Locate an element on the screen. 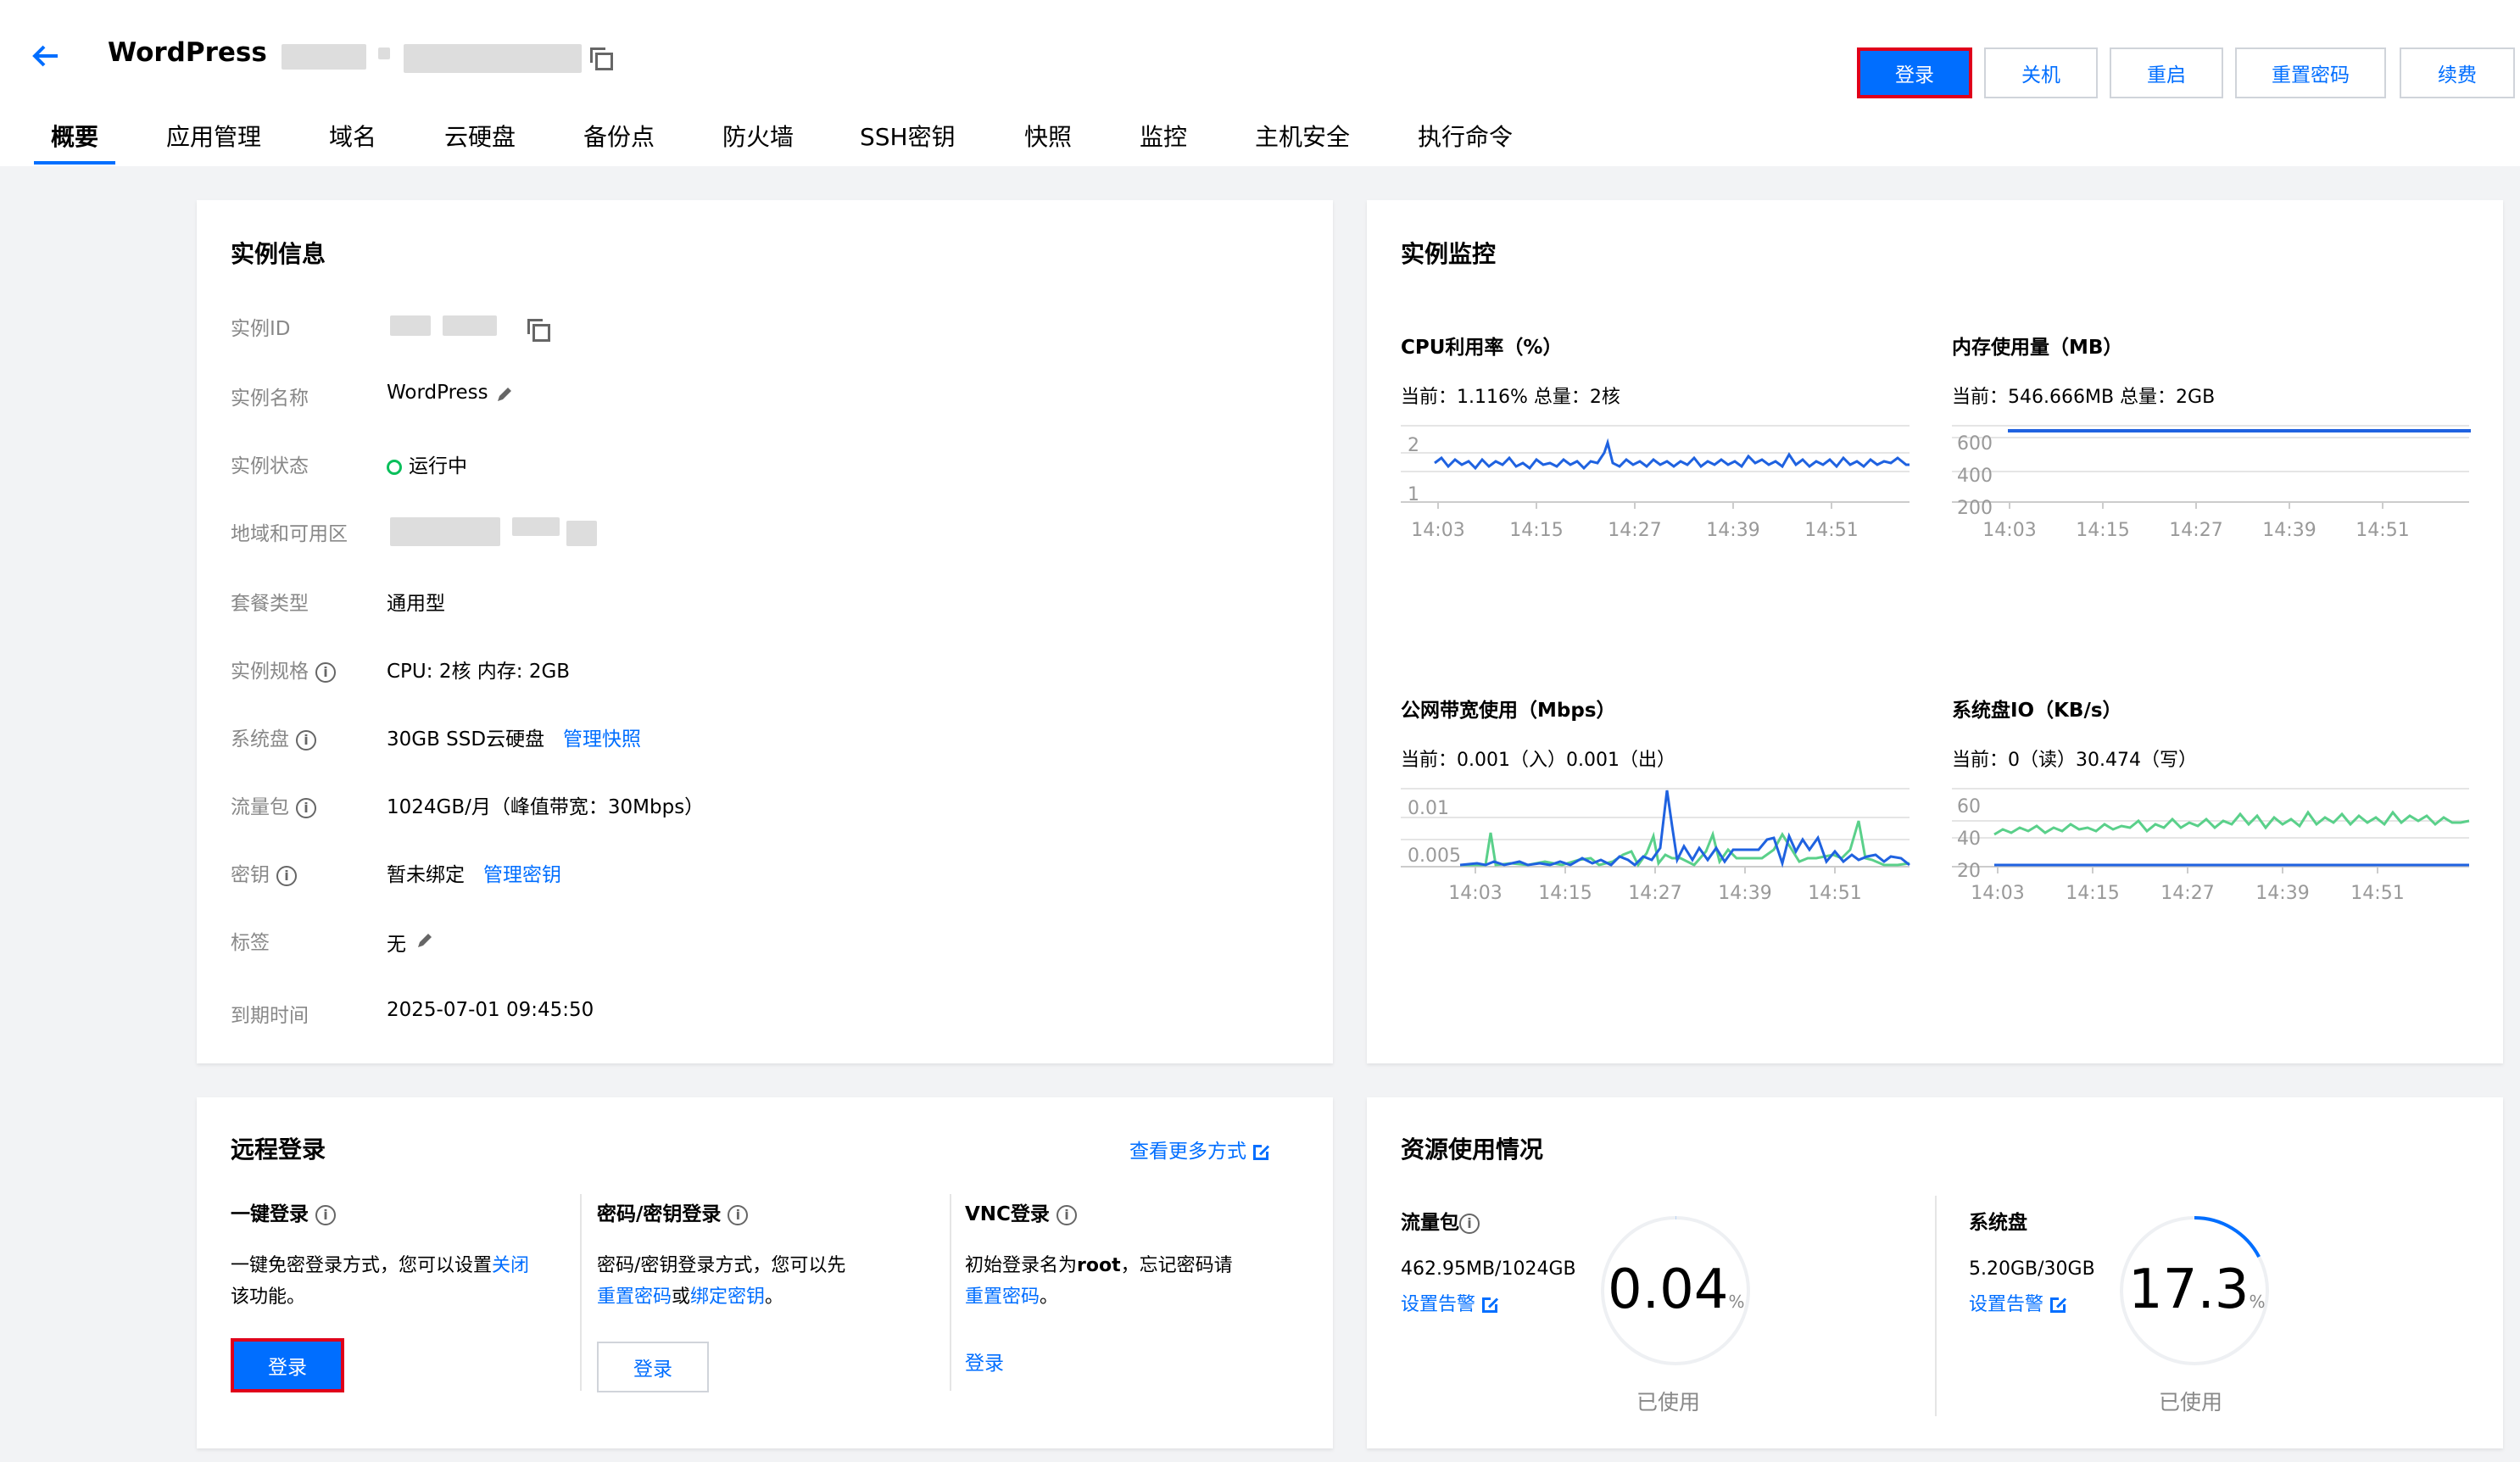 The width and height of the screenshot is (2520, 1462). traffic-usage-value: 462.95MB/1024GB is located at coordinates (1488, 1269).